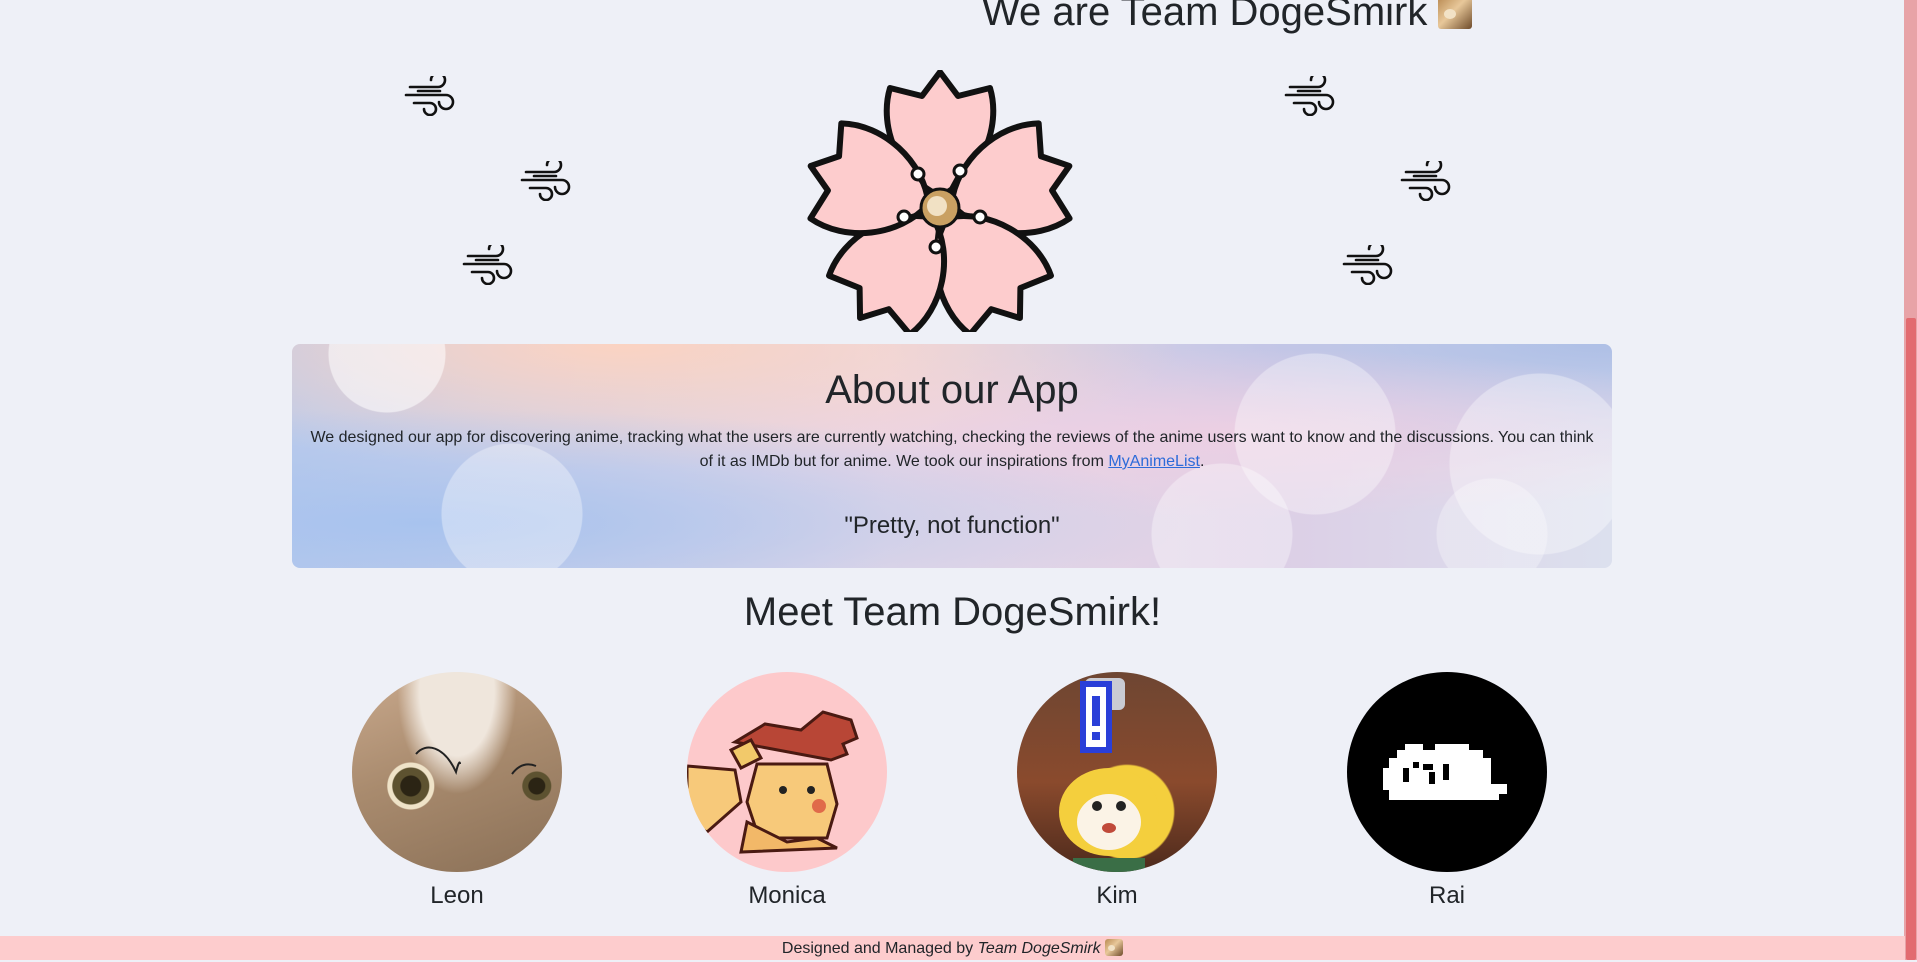 Image resolution: width=1917 pixels, height=962 pixels. I want to click on leon-avatar, so click(457, 772).